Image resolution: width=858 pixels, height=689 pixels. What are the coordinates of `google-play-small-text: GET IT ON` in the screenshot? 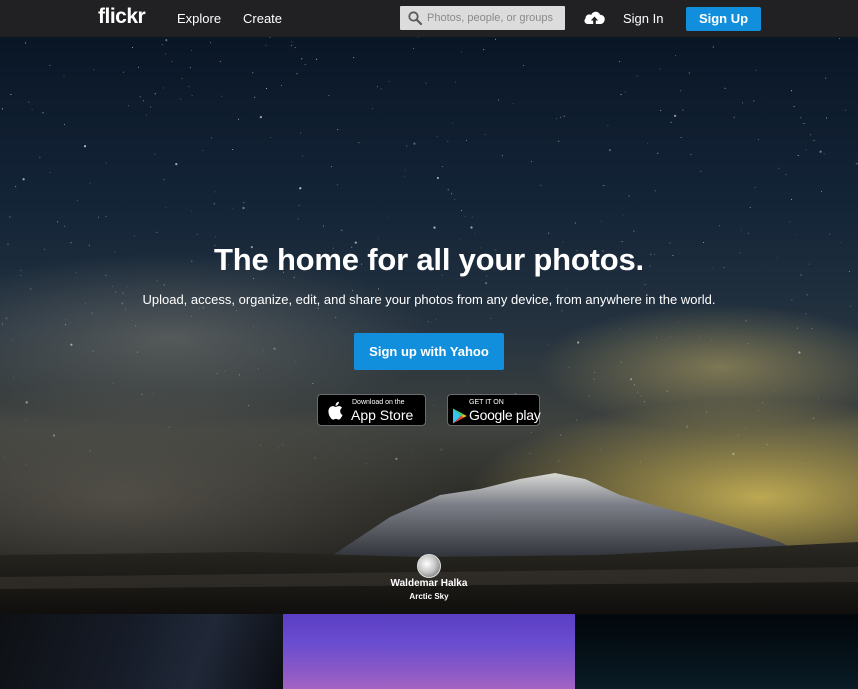 It's located at (486, 402).